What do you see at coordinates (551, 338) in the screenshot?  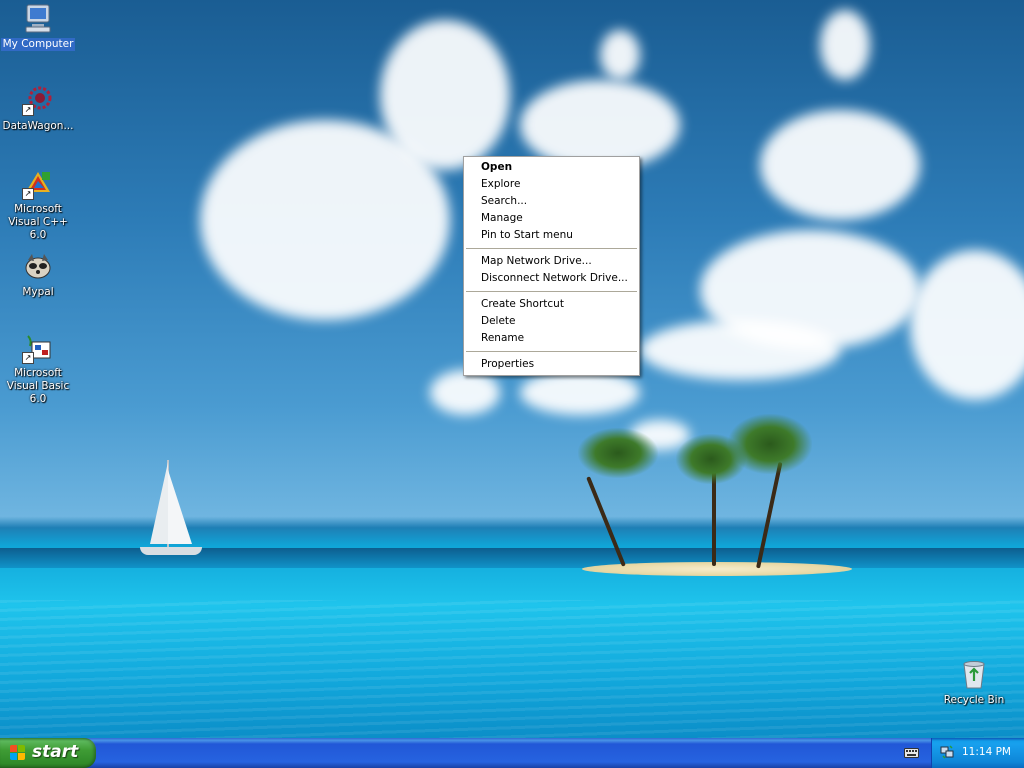 I see `menu-item-rename: Rename` at bounding box center [551, 338].